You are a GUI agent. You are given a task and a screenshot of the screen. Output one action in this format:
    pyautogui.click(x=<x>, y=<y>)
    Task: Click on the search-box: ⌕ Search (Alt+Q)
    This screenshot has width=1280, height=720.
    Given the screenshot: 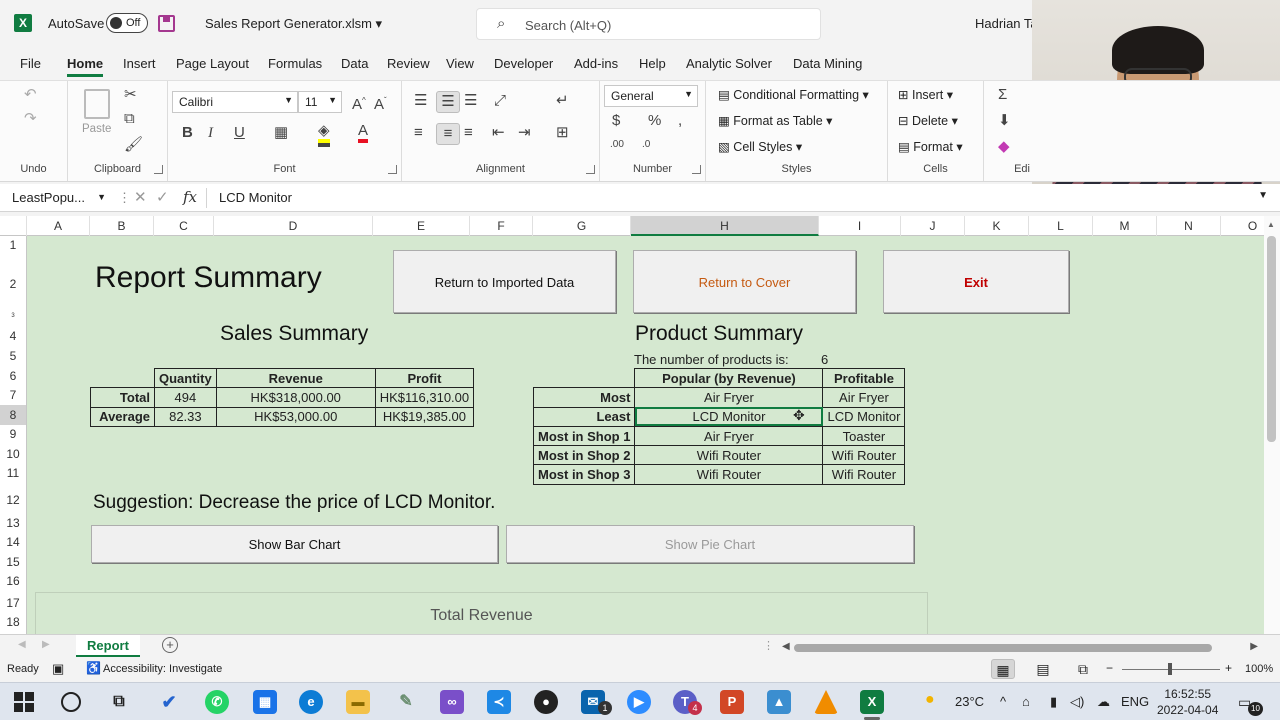 What is the action you would take?
    pyautogui.click(x=648, y=24)
    